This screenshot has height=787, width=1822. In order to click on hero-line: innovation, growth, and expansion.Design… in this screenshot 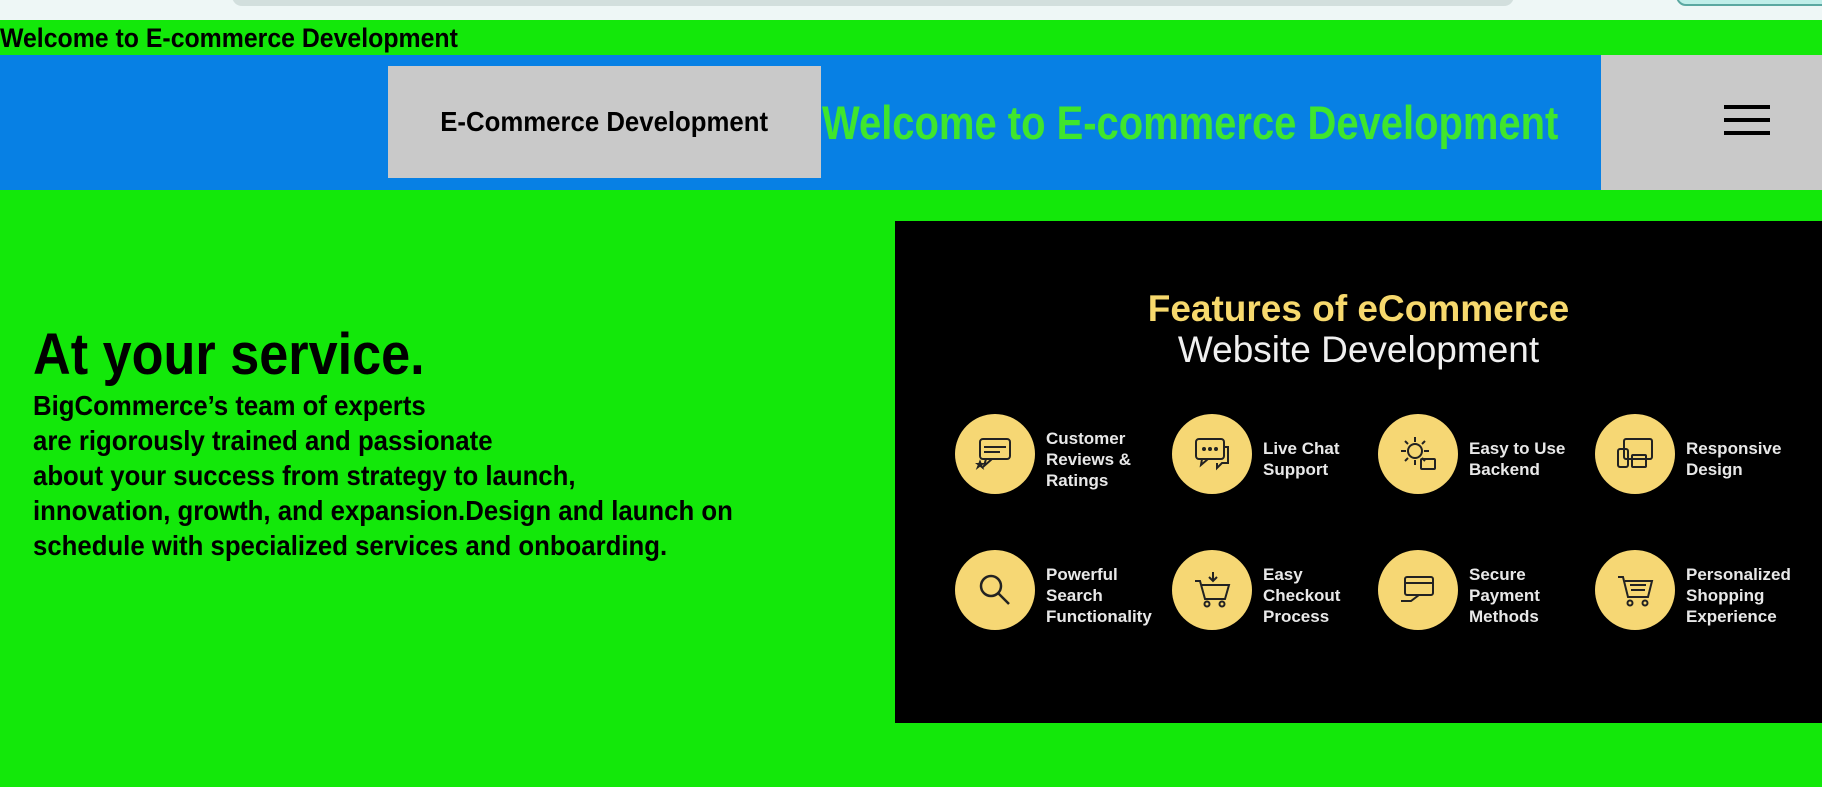, I will do `click(383, 510)`.